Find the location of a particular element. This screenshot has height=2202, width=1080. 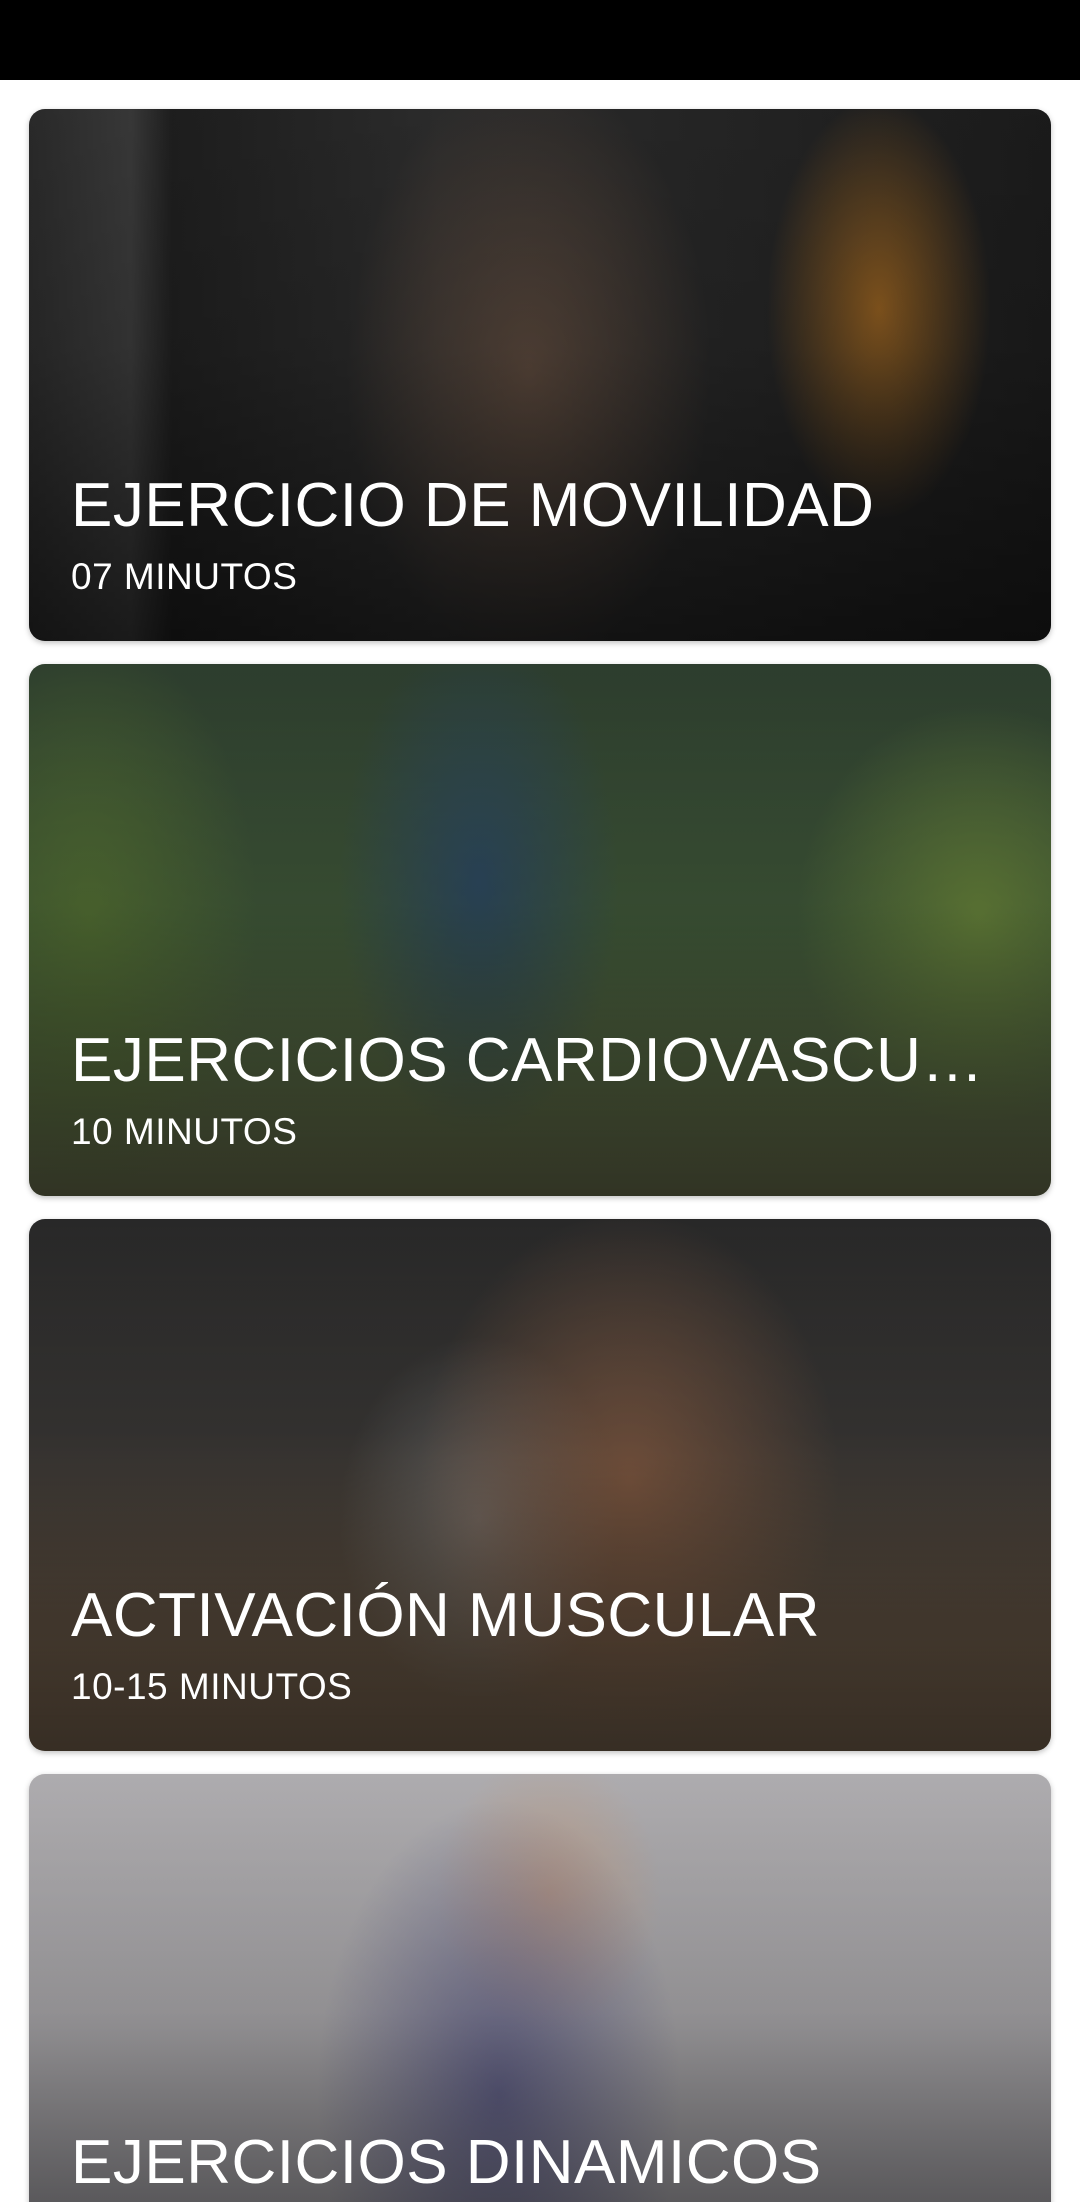

card-title: EJERCICIO DE MOVILIDAD is located at coordinates (473, 505).